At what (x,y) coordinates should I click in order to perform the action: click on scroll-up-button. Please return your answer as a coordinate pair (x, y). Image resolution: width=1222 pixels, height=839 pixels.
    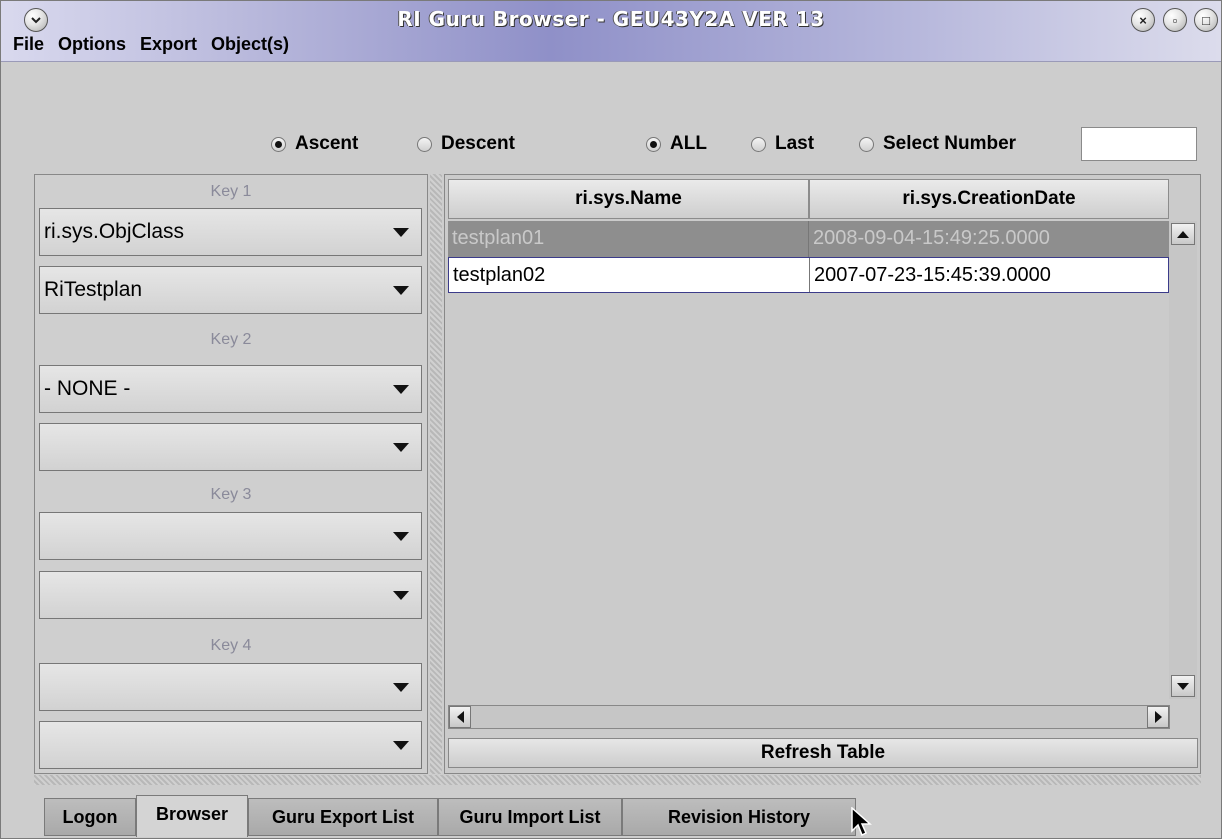
    Looking at the image, I should click on (1183, 234).